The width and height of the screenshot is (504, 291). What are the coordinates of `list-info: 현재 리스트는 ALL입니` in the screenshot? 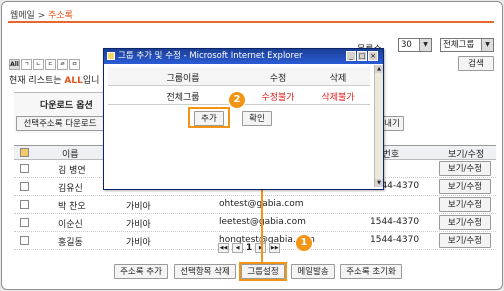 It's located at (54, 79).